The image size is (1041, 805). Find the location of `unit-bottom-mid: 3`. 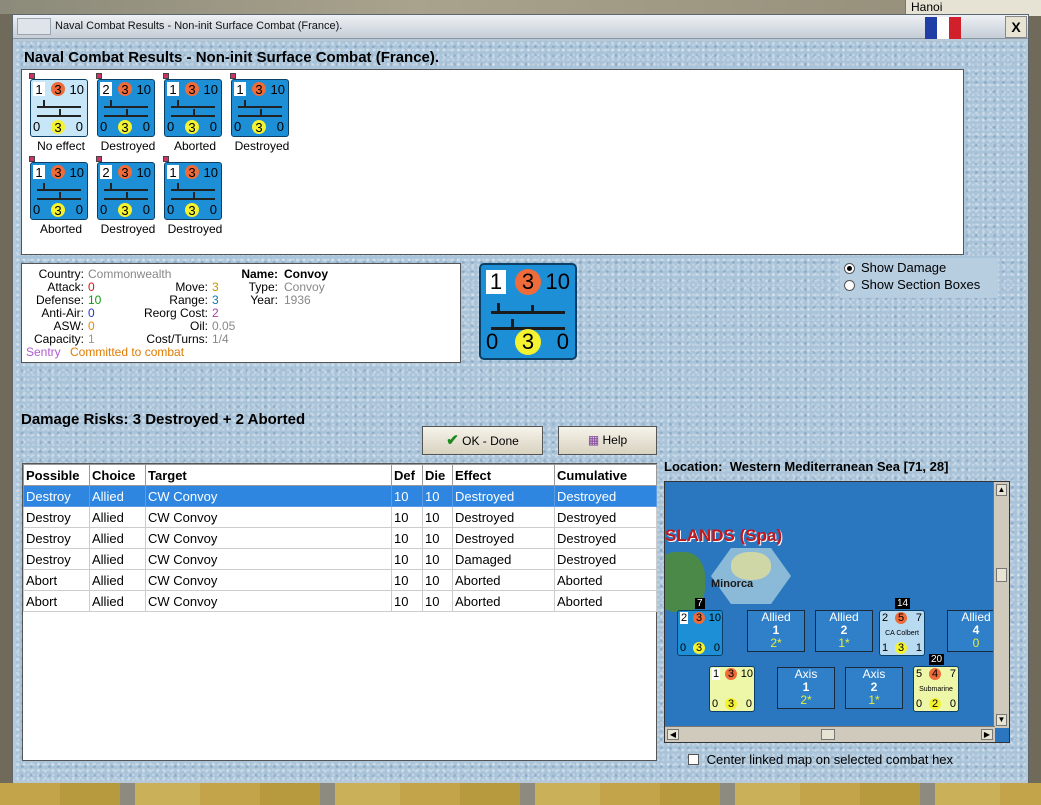

unit-bottom-mid: 3 is located at coordinates (192, 210).